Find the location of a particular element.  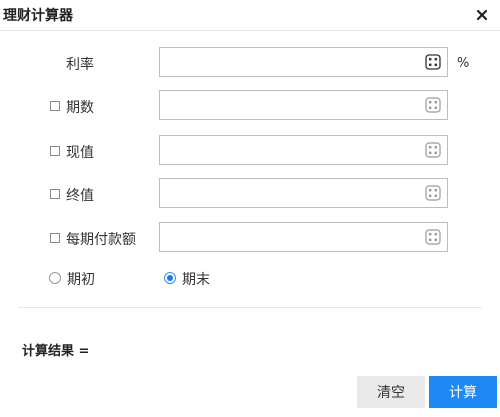

payment-checkbox is located at coordinates (55, 238).